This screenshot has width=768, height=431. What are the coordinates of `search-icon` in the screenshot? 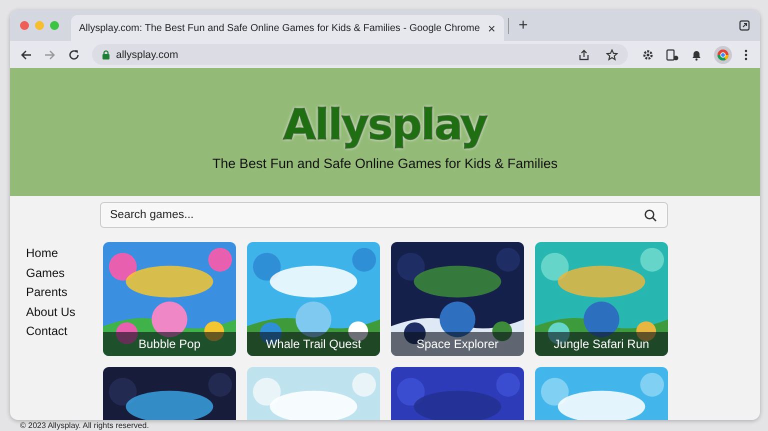 It's located at (650, 215).